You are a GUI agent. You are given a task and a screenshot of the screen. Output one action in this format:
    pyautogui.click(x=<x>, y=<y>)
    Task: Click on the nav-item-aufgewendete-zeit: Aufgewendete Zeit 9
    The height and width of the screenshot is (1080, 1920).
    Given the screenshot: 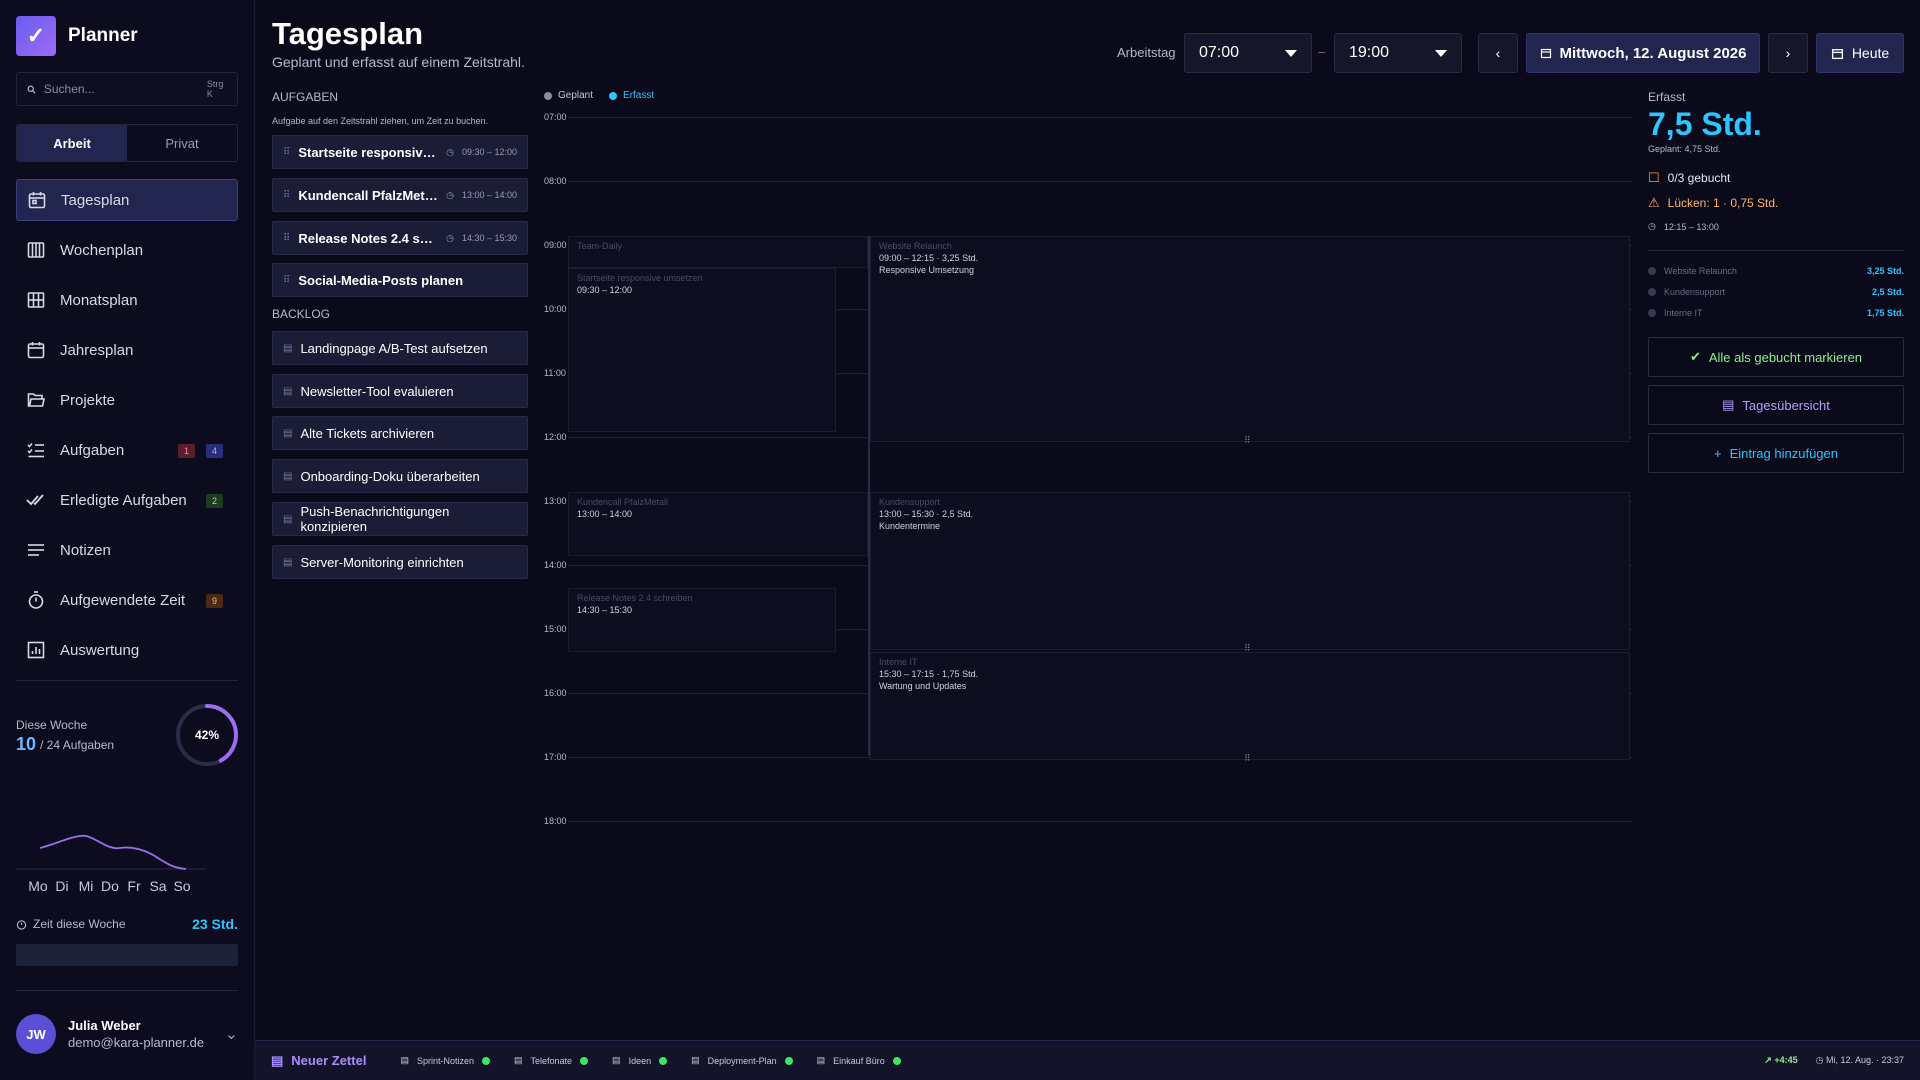 What is the action you would take?
    pyautogui.click(x=127, y=600)
    